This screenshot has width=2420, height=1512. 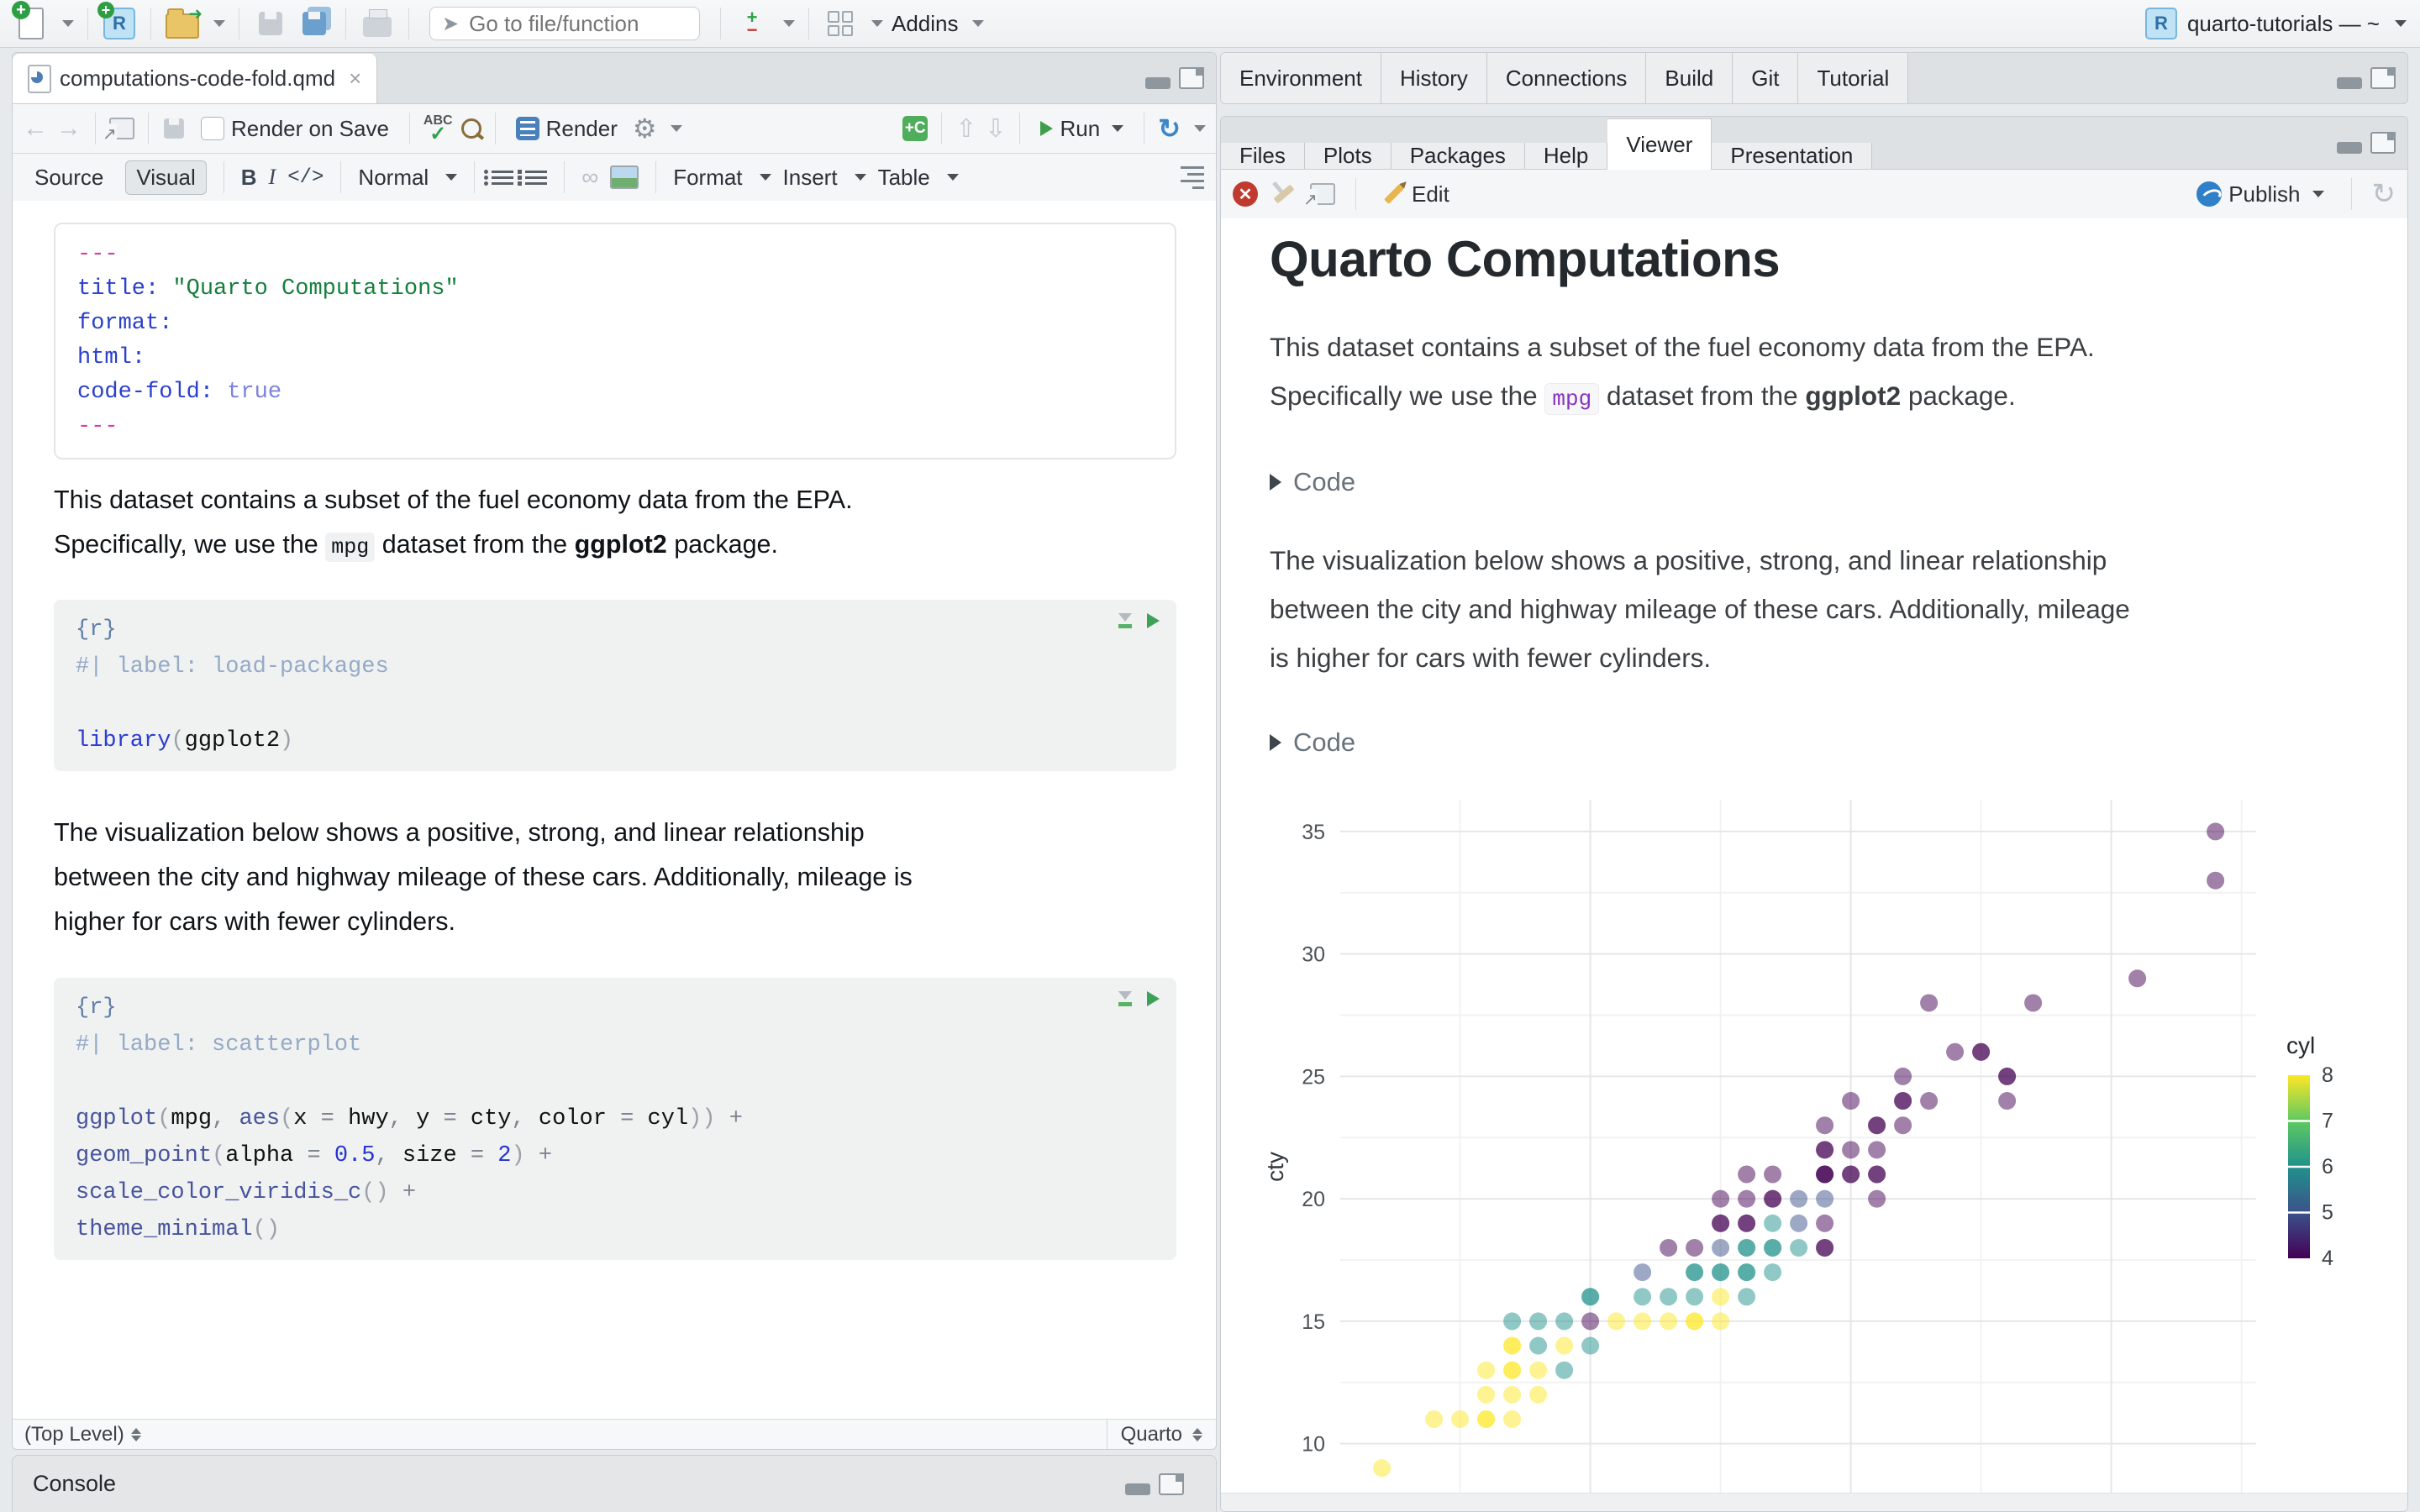 I want to click on save-all-button, so click(x=314, y=23).